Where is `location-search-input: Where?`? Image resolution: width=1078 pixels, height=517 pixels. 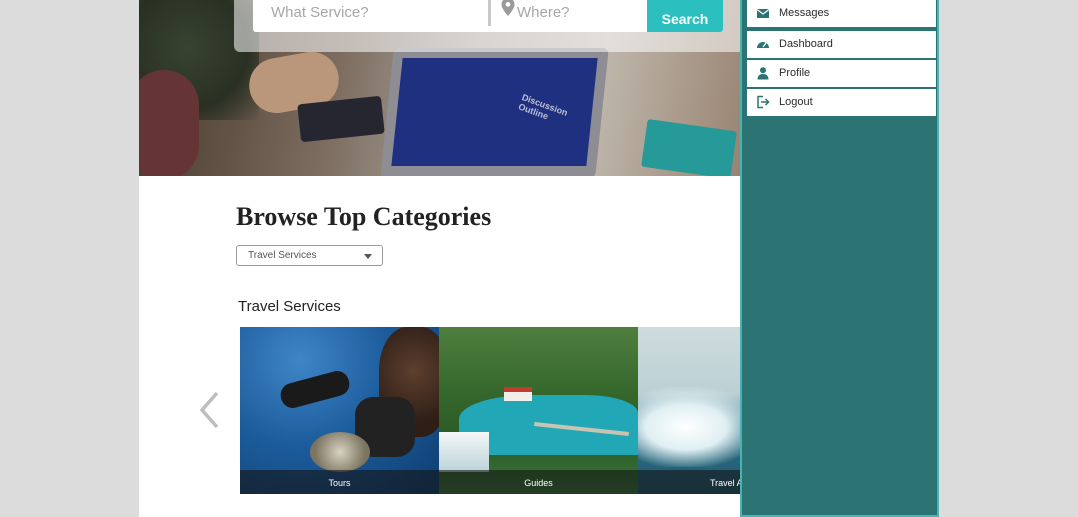 location-search-input: Where? is located at coordinates (582, 16).